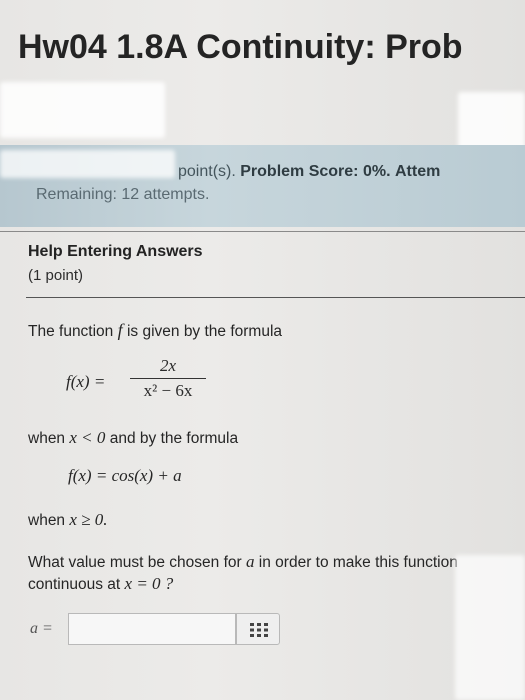 This screenshot has height=700, width=525. I want to click on points-suffix: point(s)., so click(207, 171).